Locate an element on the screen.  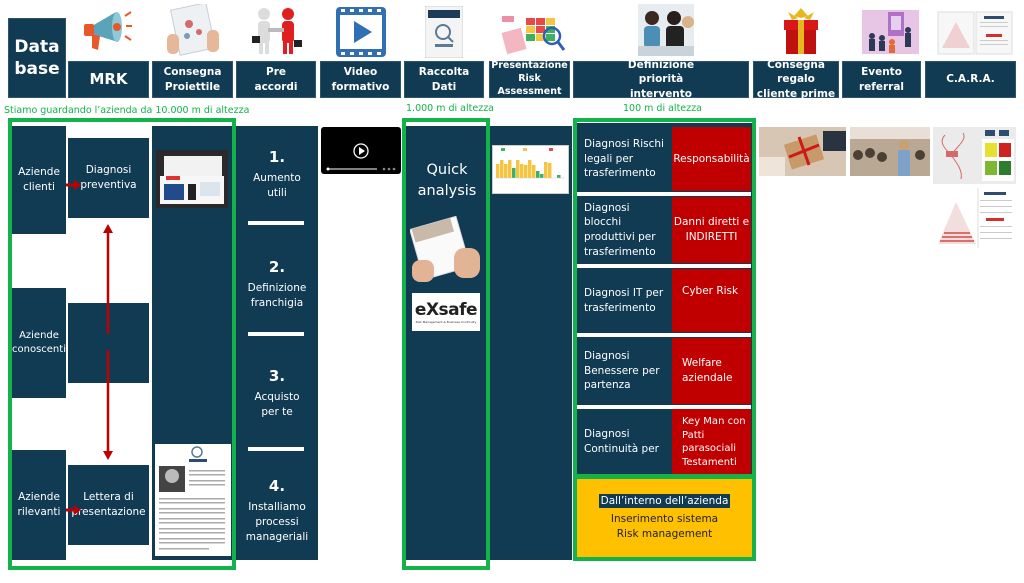
header-consegna-regalo: Consegna regalo cliente prime is located at coordinates (796, 79).